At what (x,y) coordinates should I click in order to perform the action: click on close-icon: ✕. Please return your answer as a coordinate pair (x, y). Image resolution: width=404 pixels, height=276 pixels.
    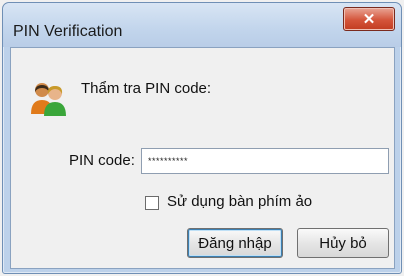
    Looking at the image, I should click on (369, 19).